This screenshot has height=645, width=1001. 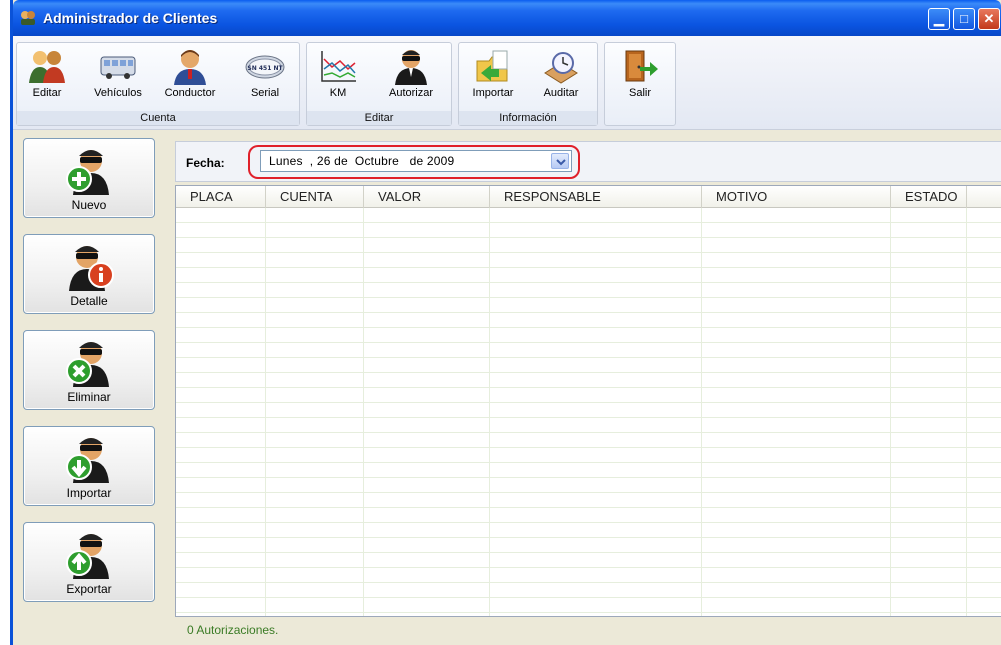 I want to click on ribbon-group-editar: KM Autorizar Editar, so click(x=379, y=84).